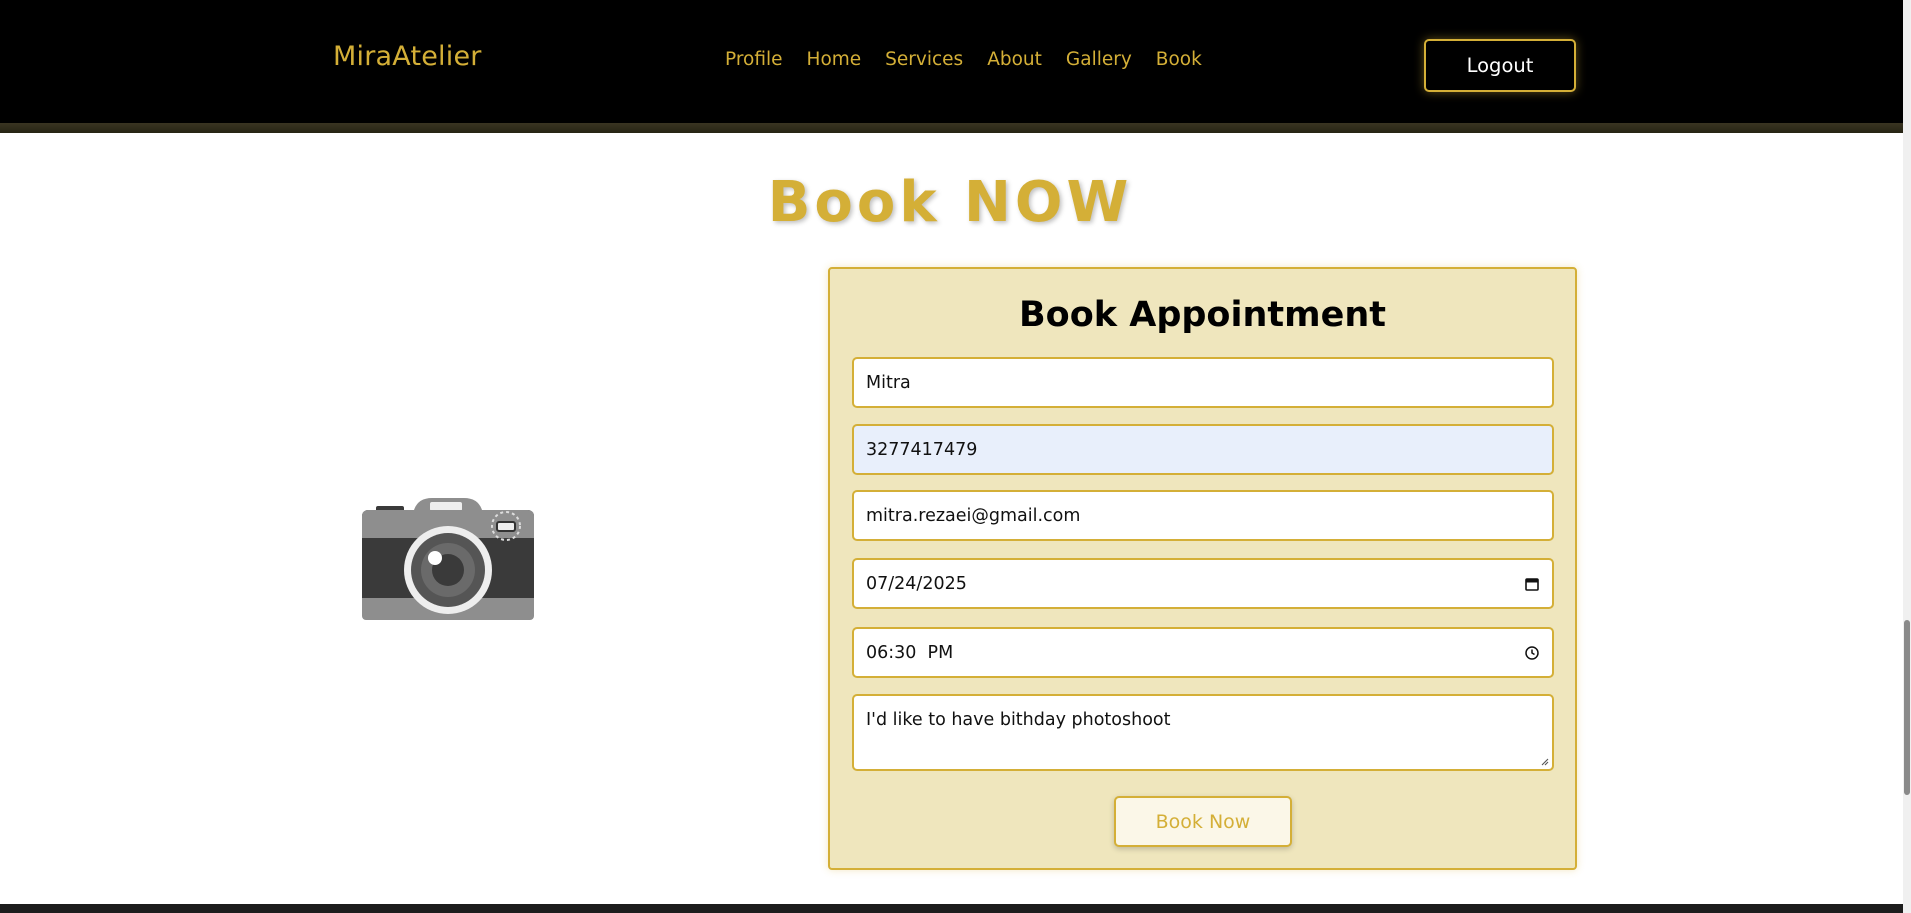  Describe the element at coordinates (1500, 65) in the screenshot. I see `logout-button: Logout` at that location.